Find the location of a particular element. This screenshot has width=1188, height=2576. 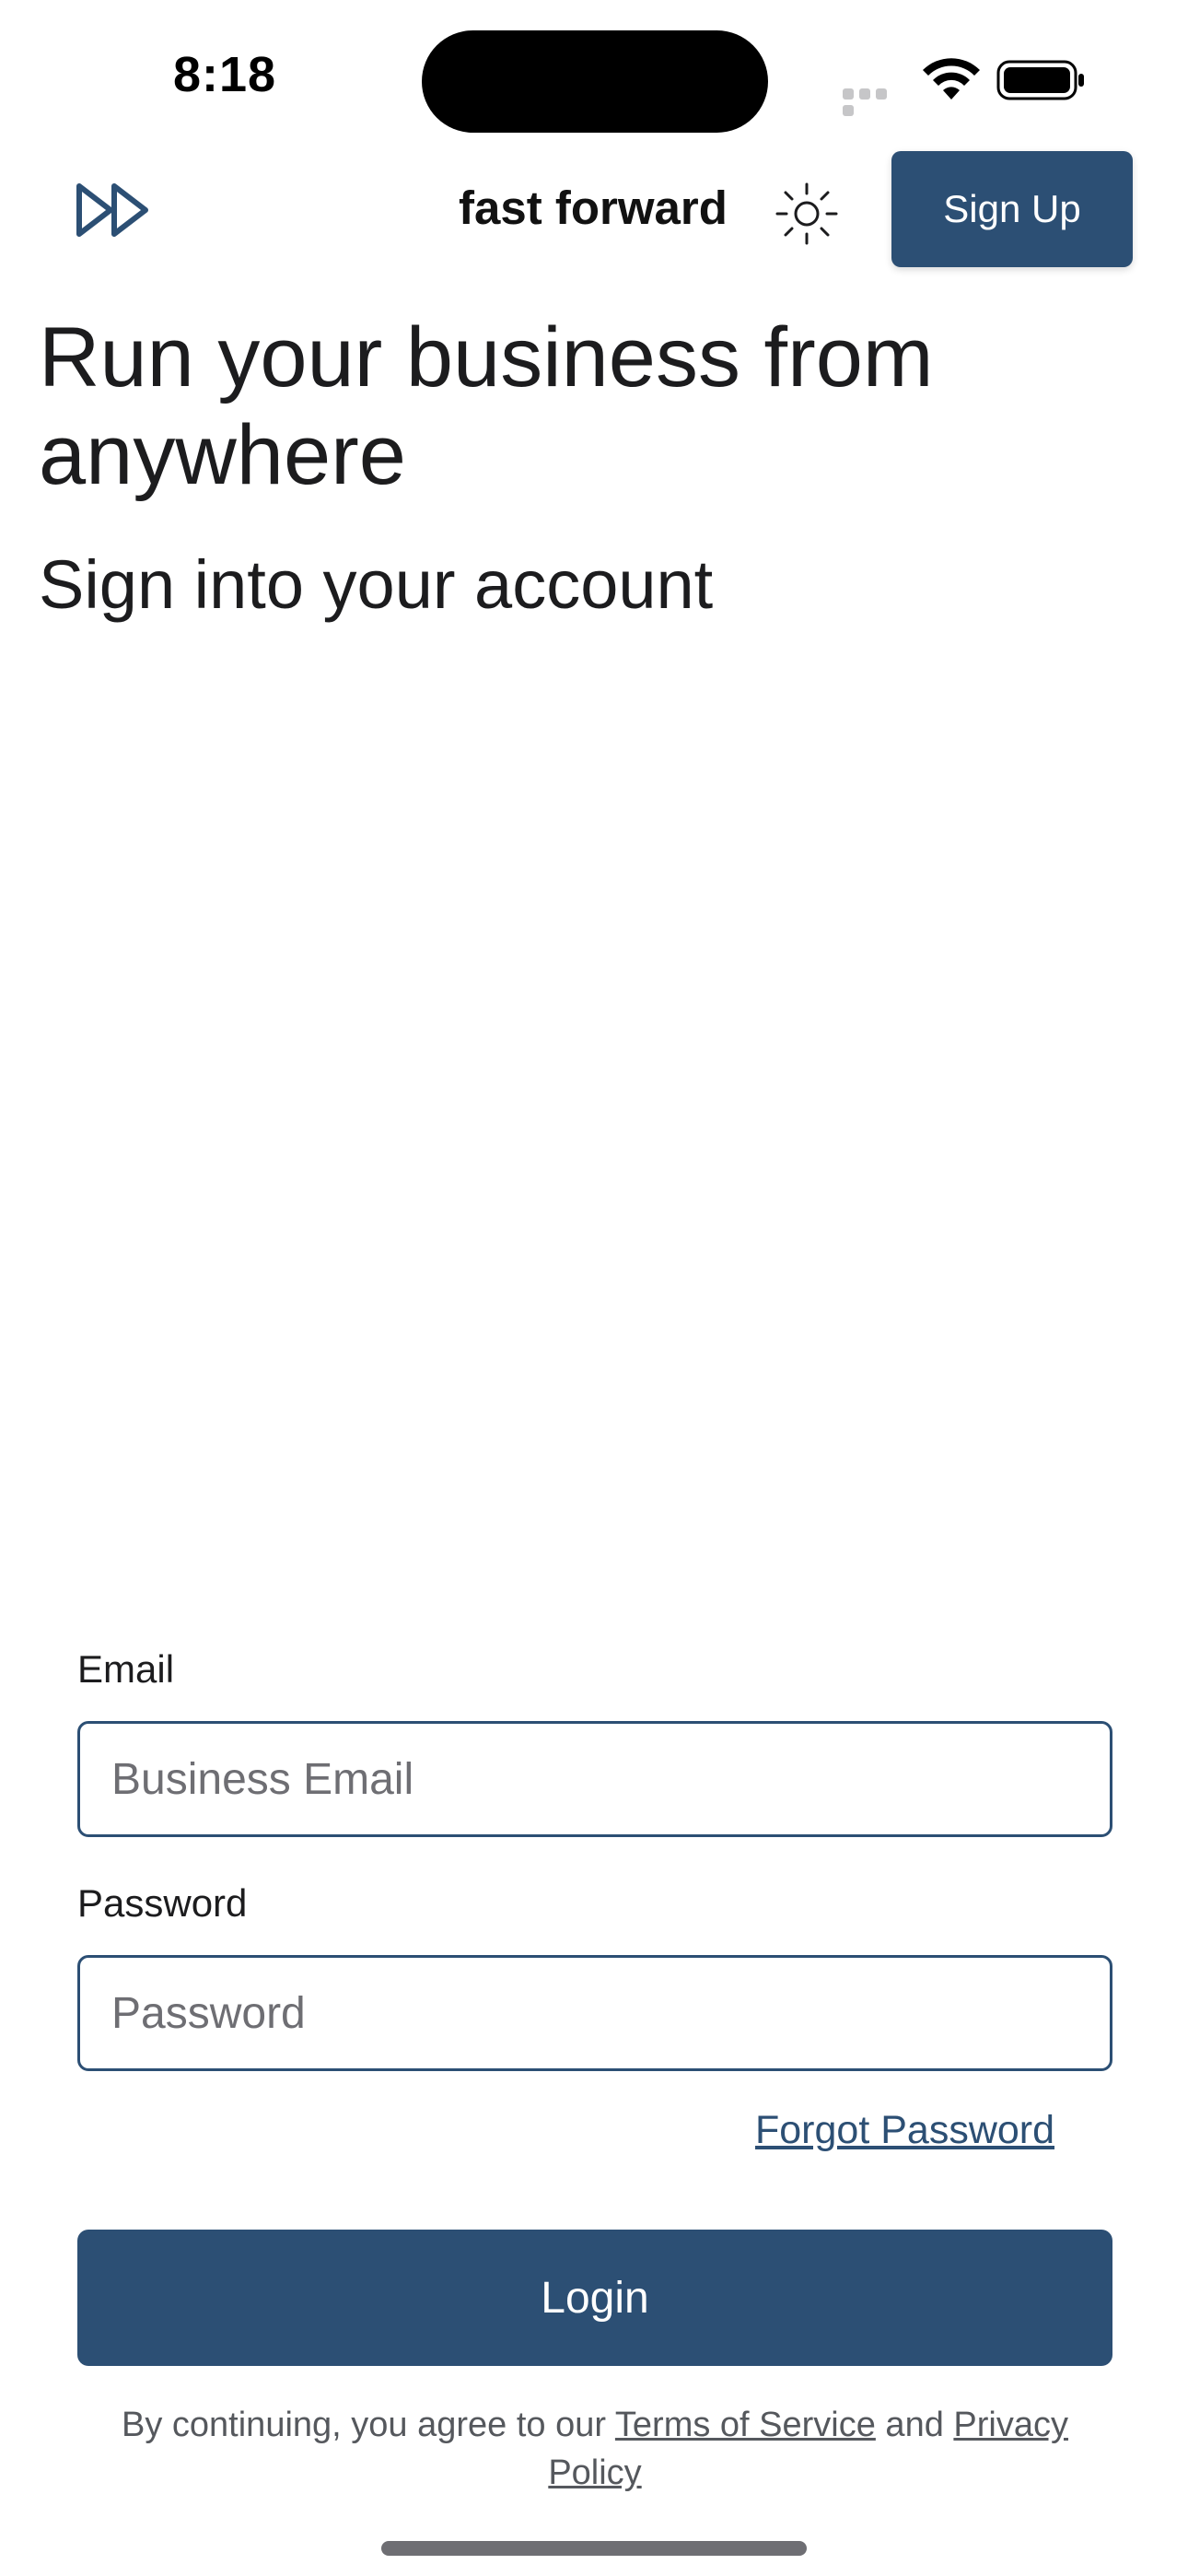

brand-name: fast forward is located at coordinates (593, 207).